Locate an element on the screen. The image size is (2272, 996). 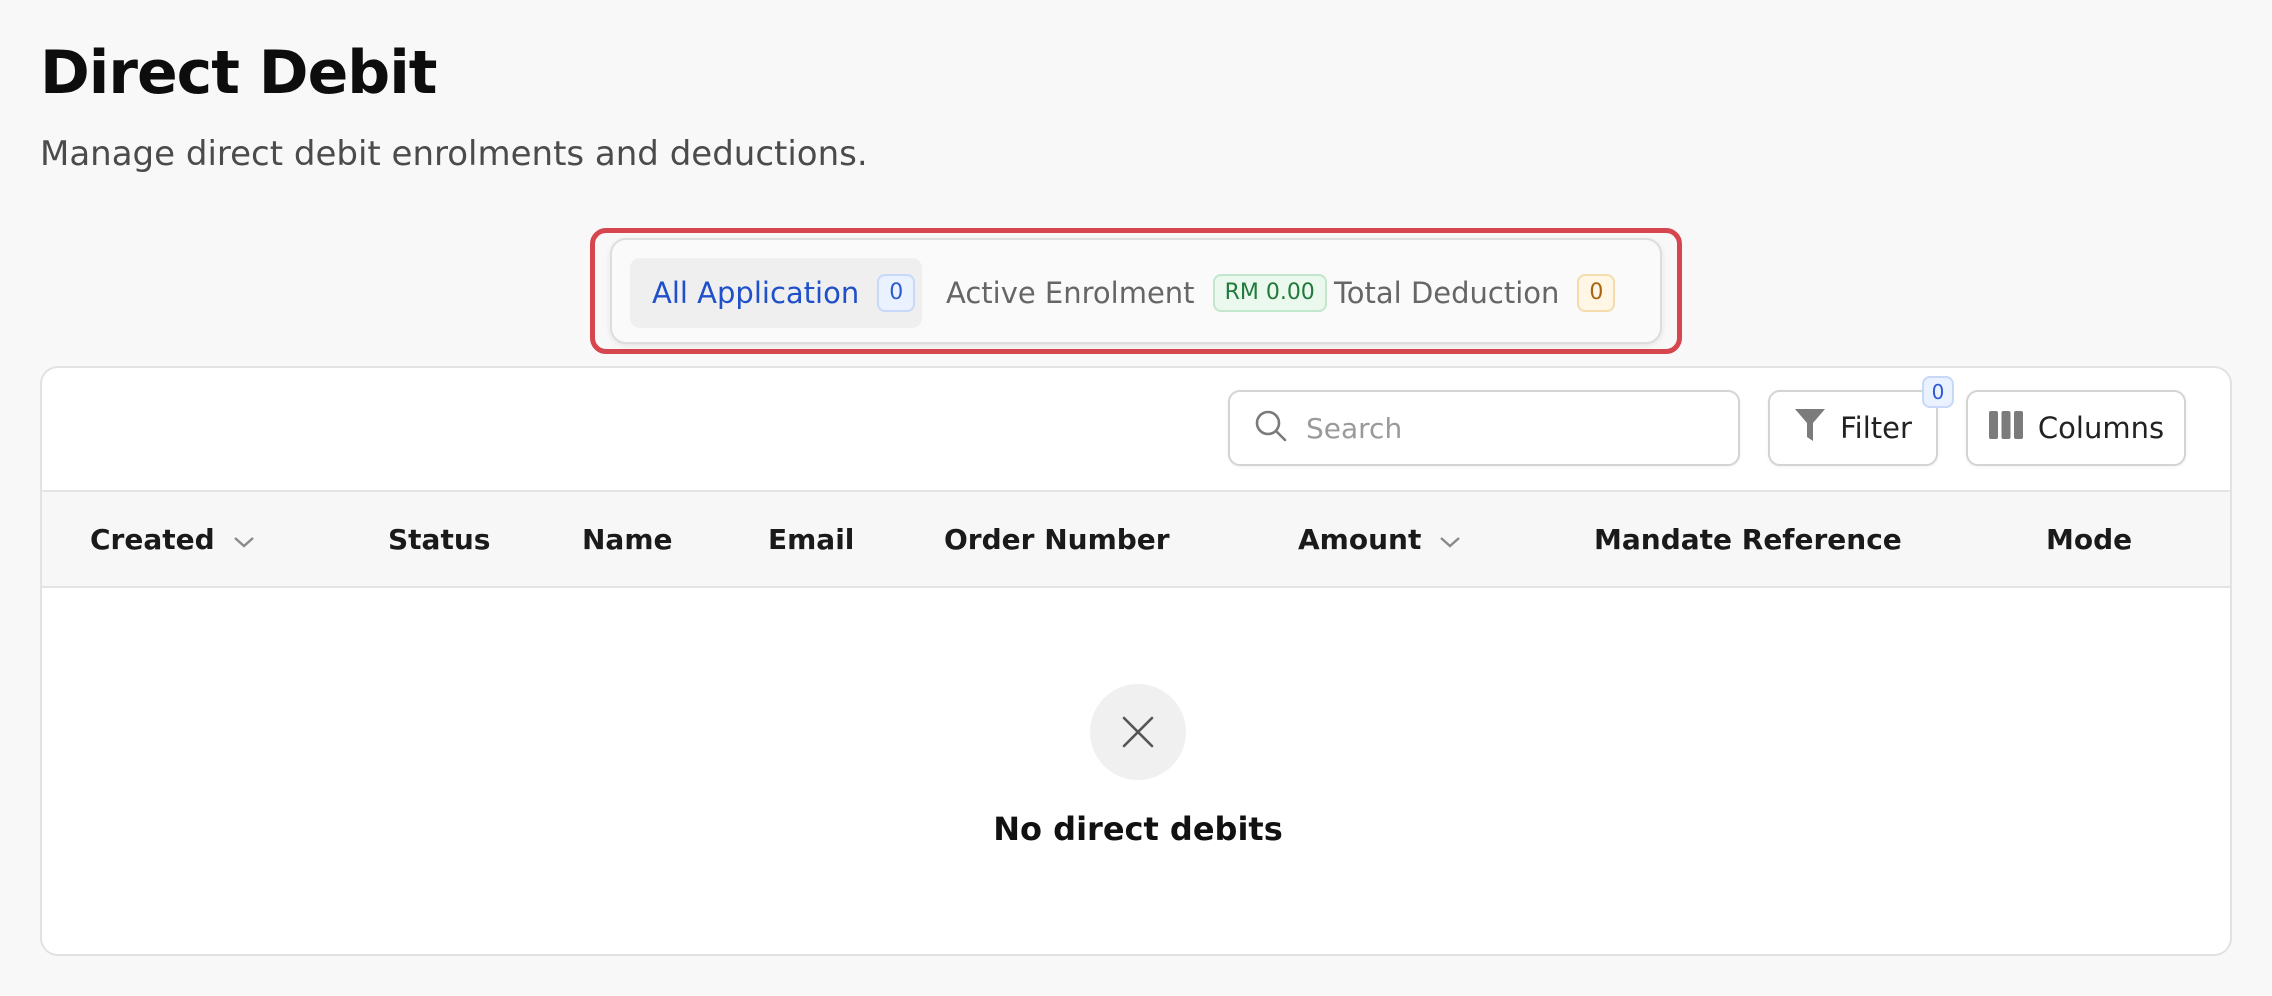
tab-active-enrolment: Active Enrolment RM 0.00 is located at coordinates (1125, 293).